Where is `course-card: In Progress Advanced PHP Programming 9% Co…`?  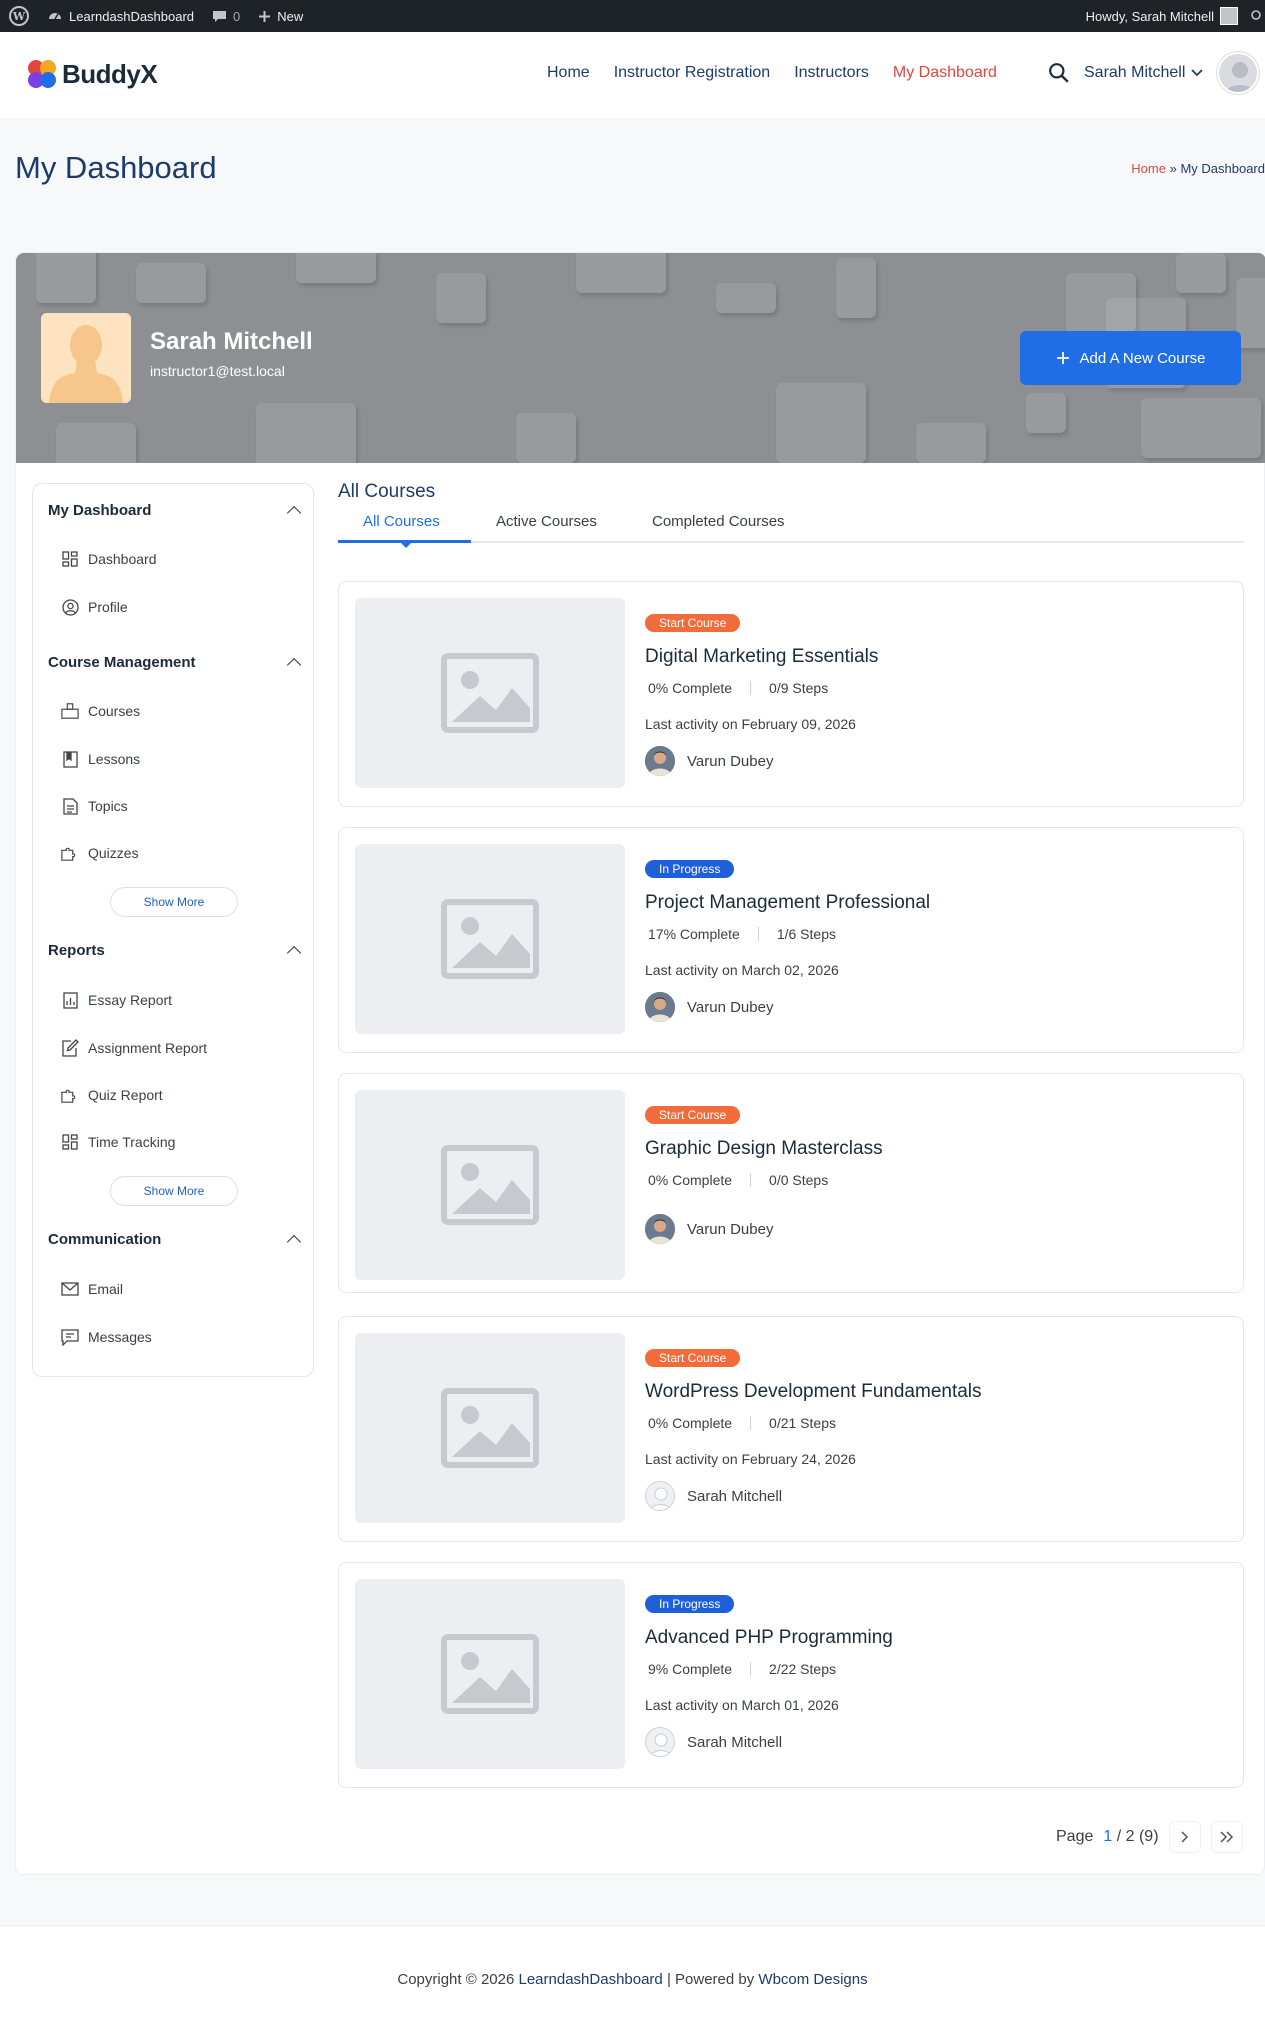 course-card: In Progress Advanced PHP Programming 9% Co… is located at coordinates (791, 1675).